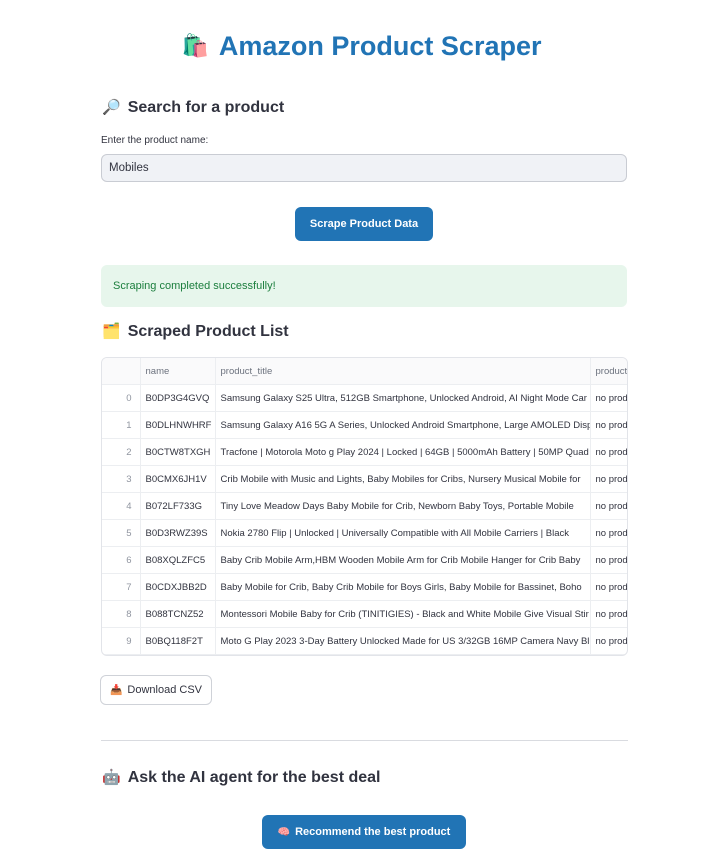  Describe the element at coordinates (178, 614) in the screenshot. I see `cell-name: B088TCNZ52` at that location.